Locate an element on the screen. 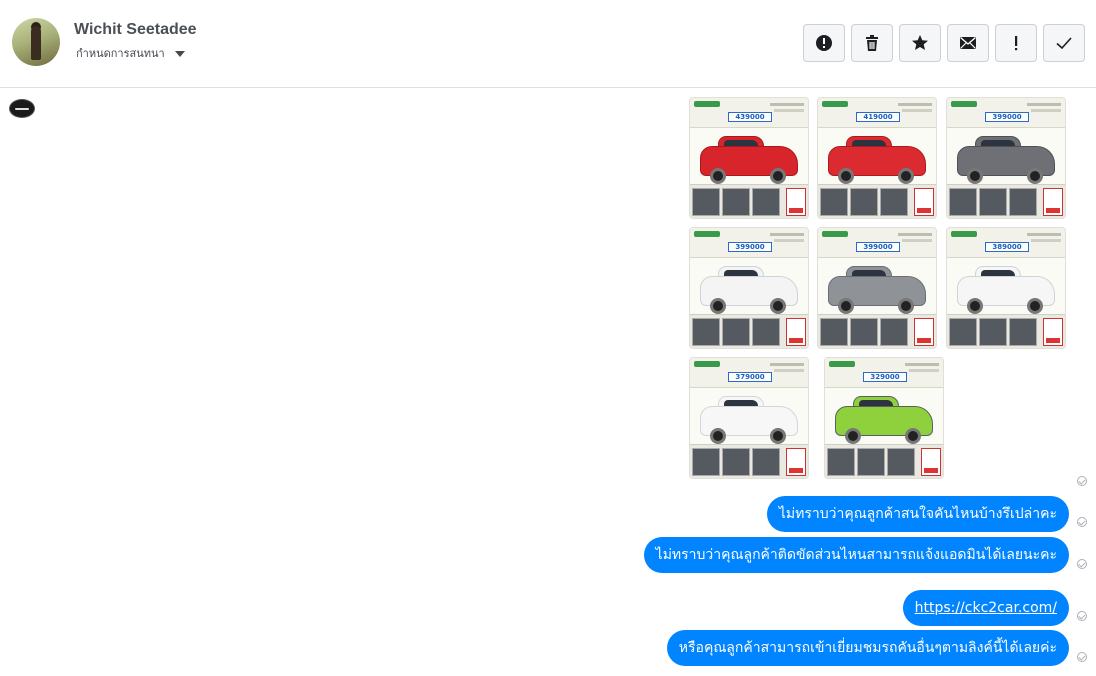  star-icon is located at coordinates (920, 42).